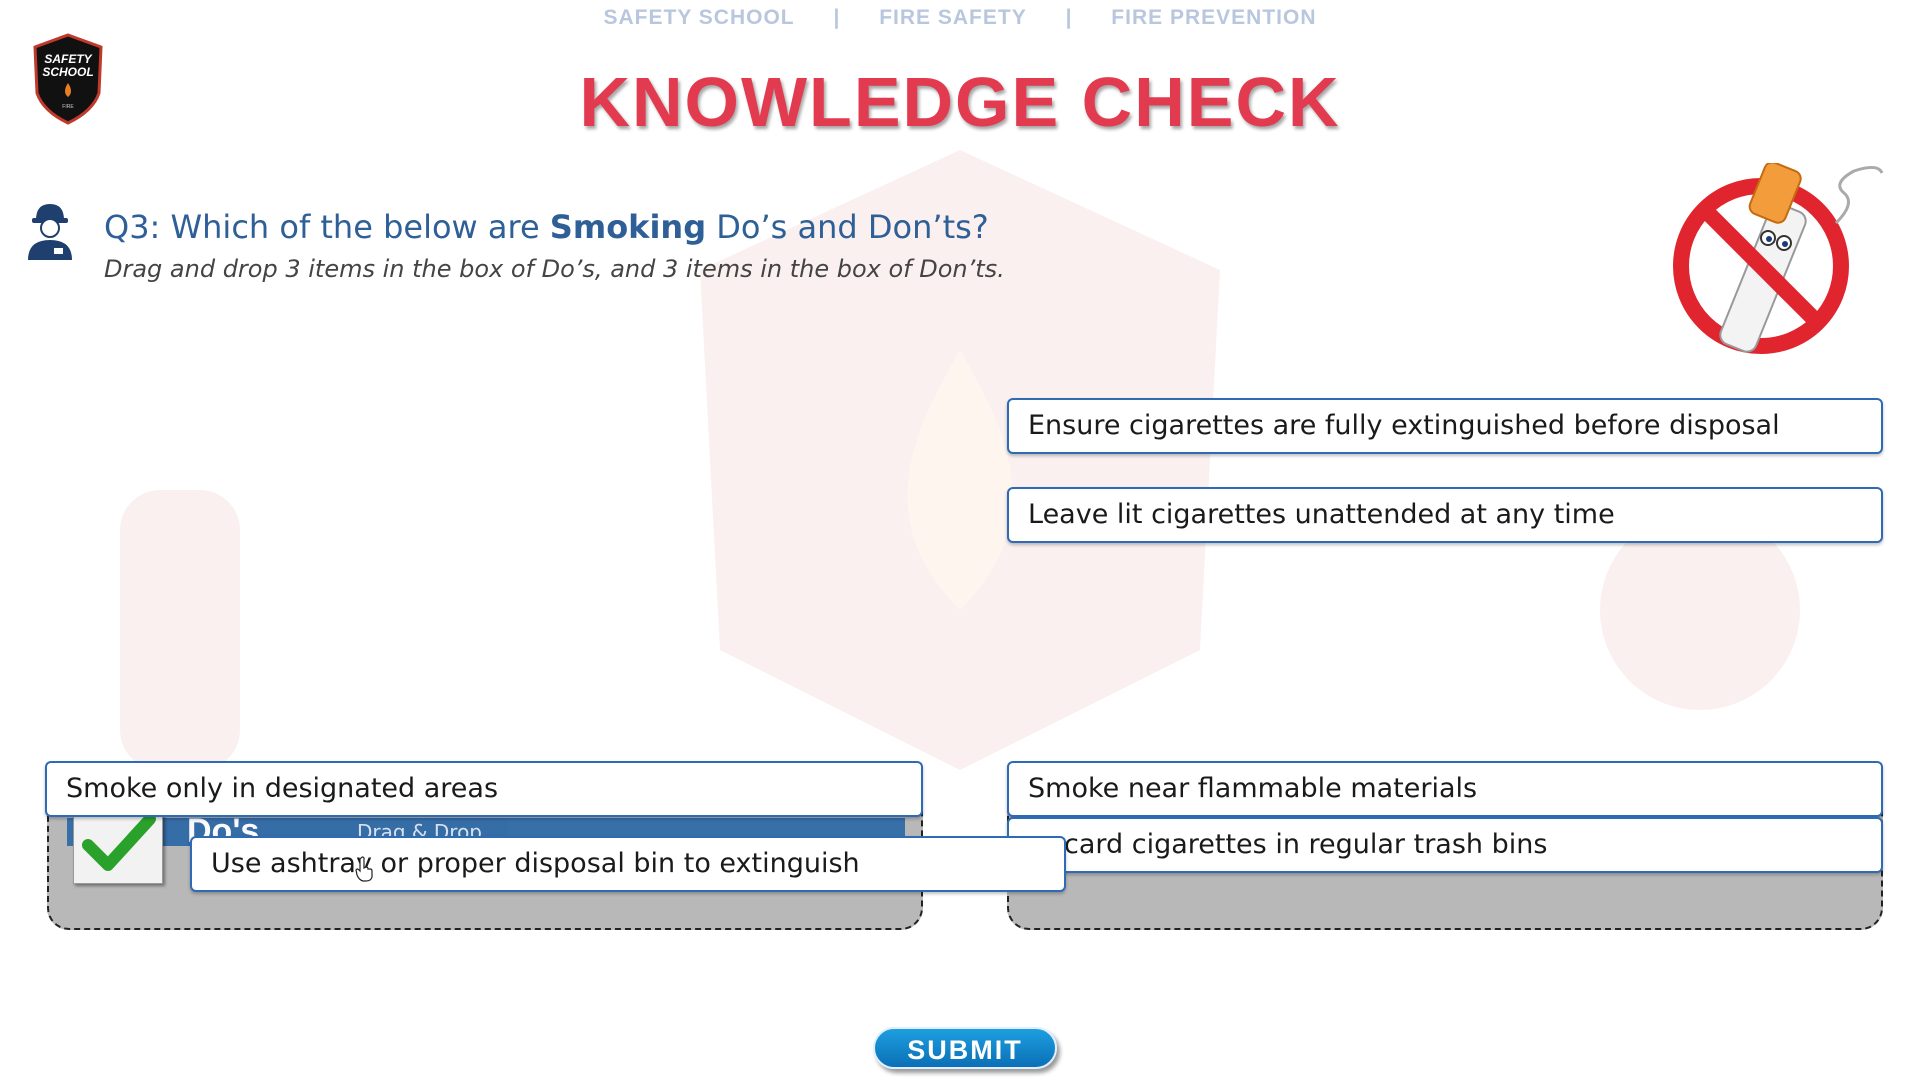  Describe the element at coordinates (960, 102) in the screenshot. I see `page-title: KNOWLEDGE CHECK` at that location.